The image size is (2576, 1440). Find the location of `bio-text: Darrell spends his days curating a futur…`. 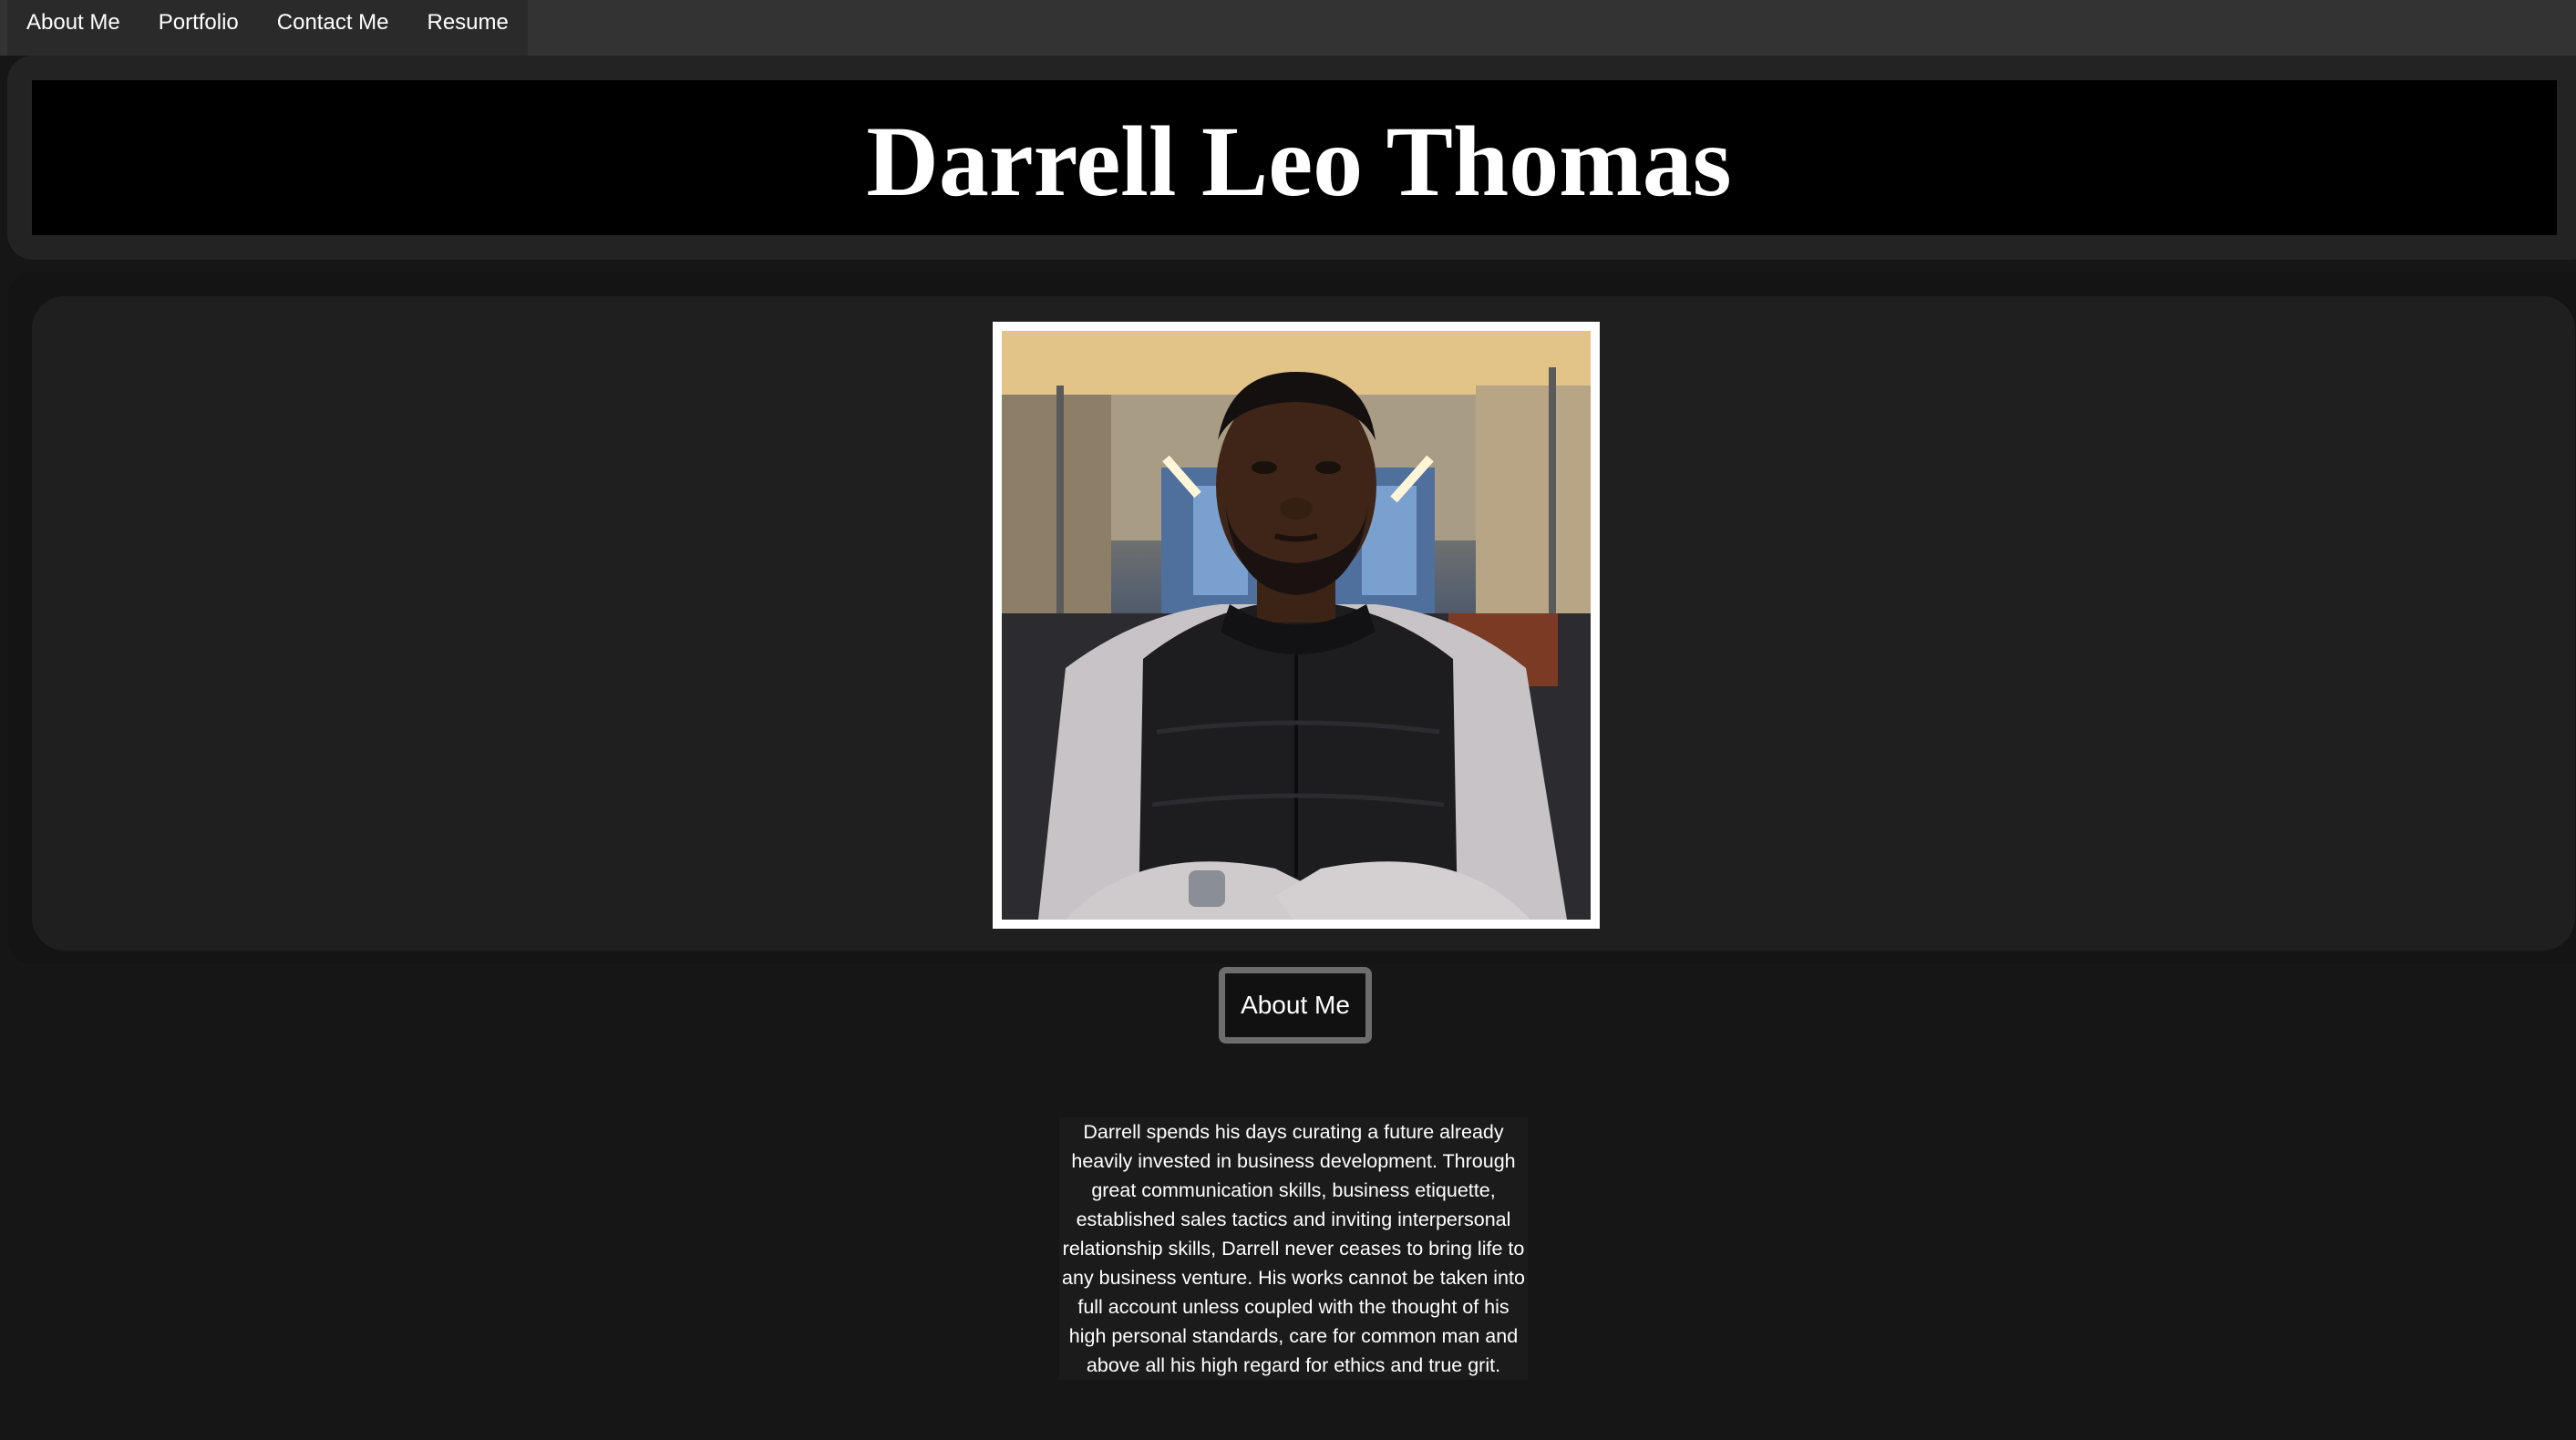

bio-text: Darrell spends his days curating a futur… is located at coordinates (1293, 1248).